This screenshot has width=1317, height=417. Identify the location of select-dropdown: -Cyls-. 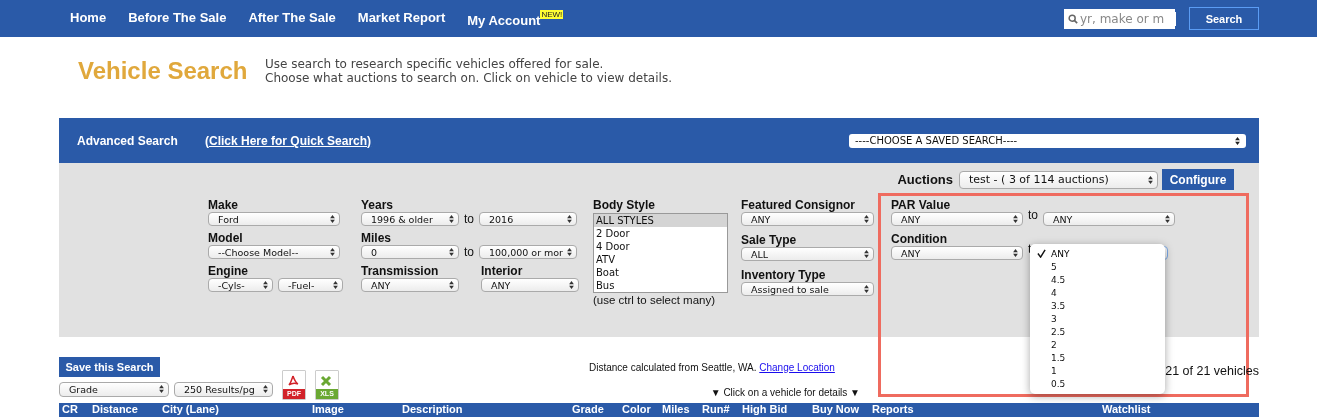
(240, 285).